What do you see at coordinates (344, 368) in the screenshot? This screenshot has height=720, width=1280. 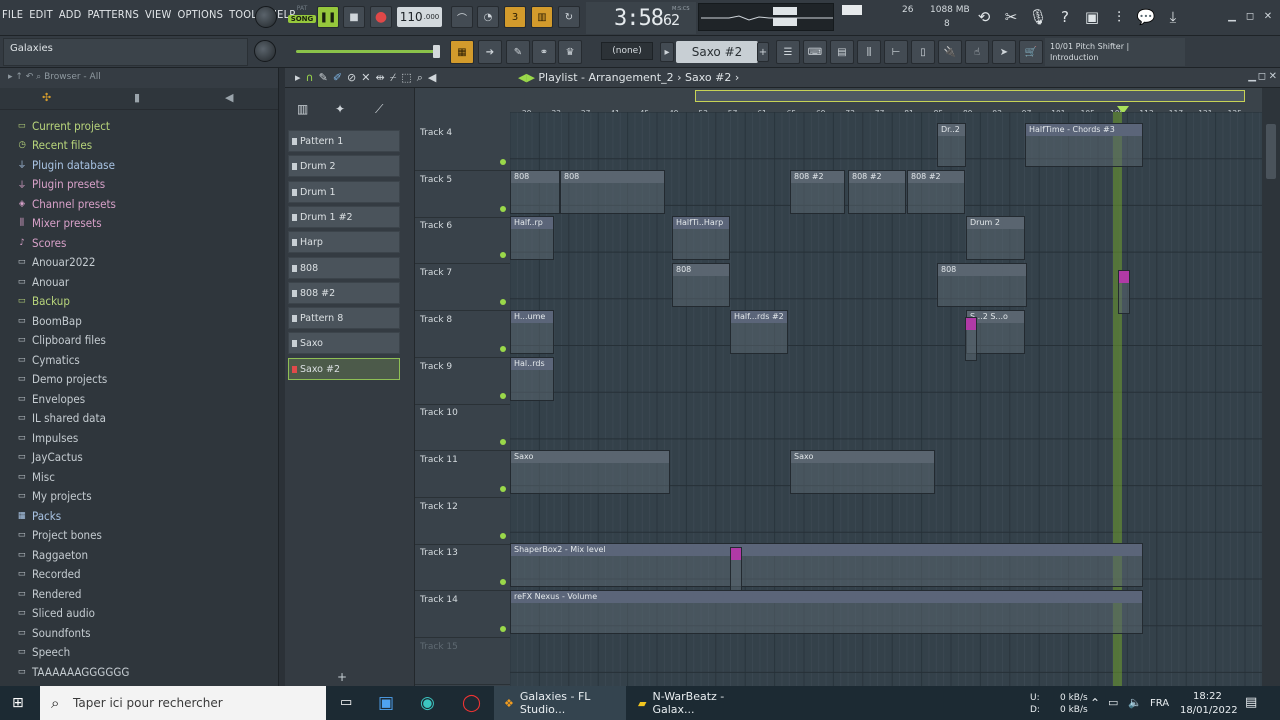 I see `pattern-item: Saxo #2` at bounding box center [344, 368].